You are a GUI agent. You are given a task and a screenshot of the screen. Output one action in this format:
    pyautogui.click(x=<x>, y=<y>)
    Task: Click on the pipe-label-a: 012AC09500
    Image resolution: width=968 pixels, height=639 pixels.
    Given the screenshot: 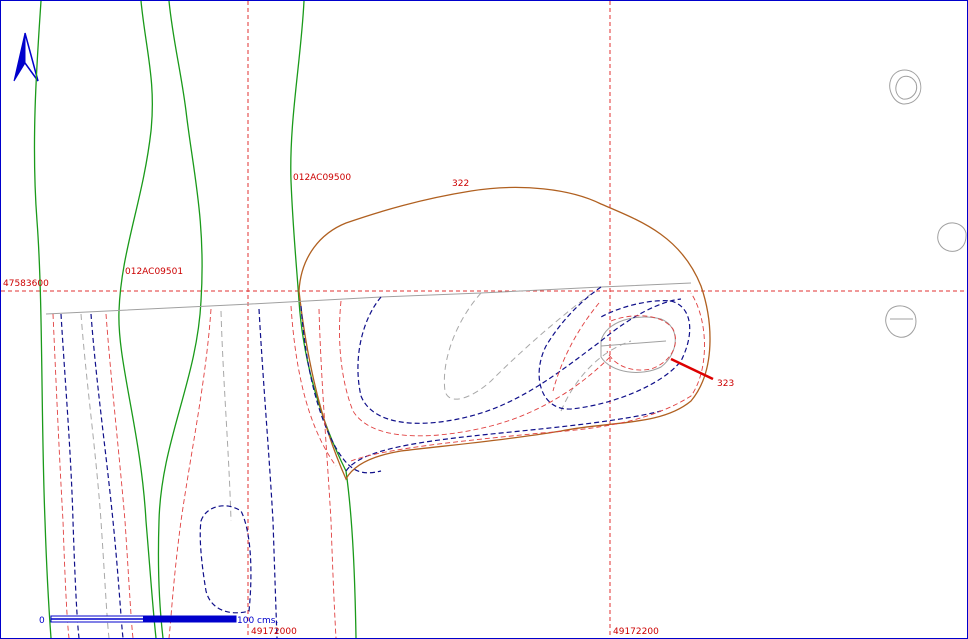 What is the action you would take?
    pyautogui.click(x=322, y=178)
    